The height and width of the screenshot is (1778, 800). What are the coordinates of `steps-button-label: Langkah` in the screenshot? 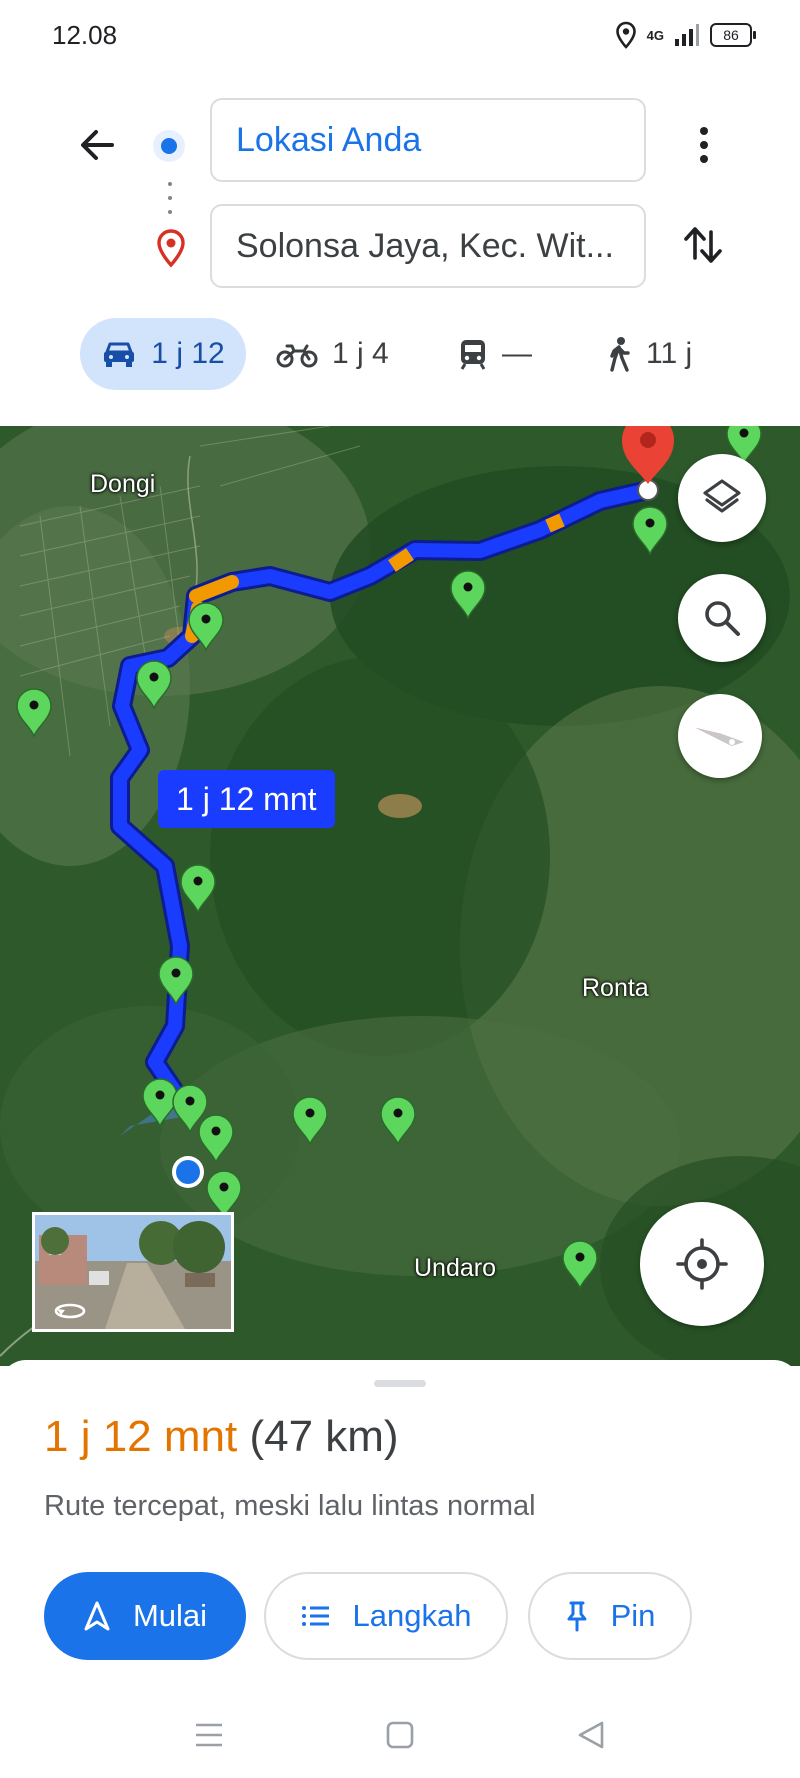 It's located at (412, 1615).